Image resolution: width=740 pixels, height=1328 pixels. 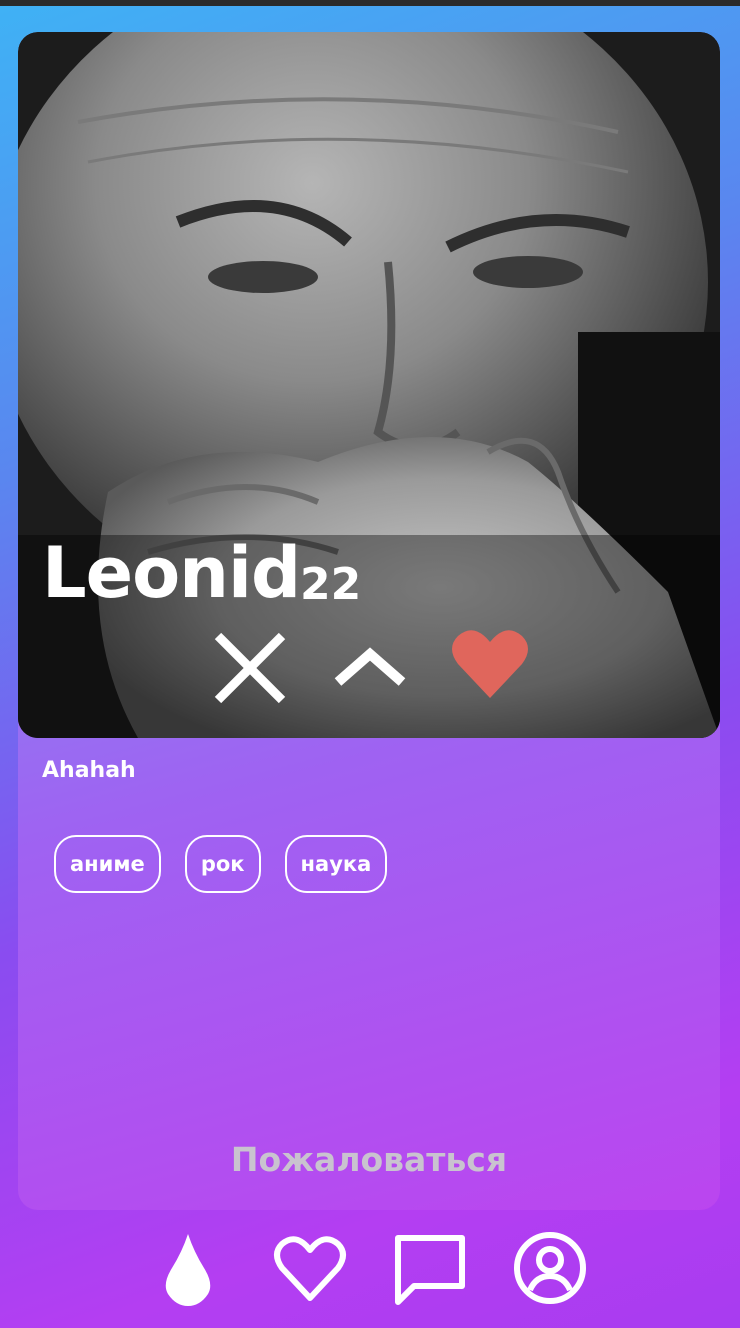 I want to click on reject-button, so click(x=250, y=668).